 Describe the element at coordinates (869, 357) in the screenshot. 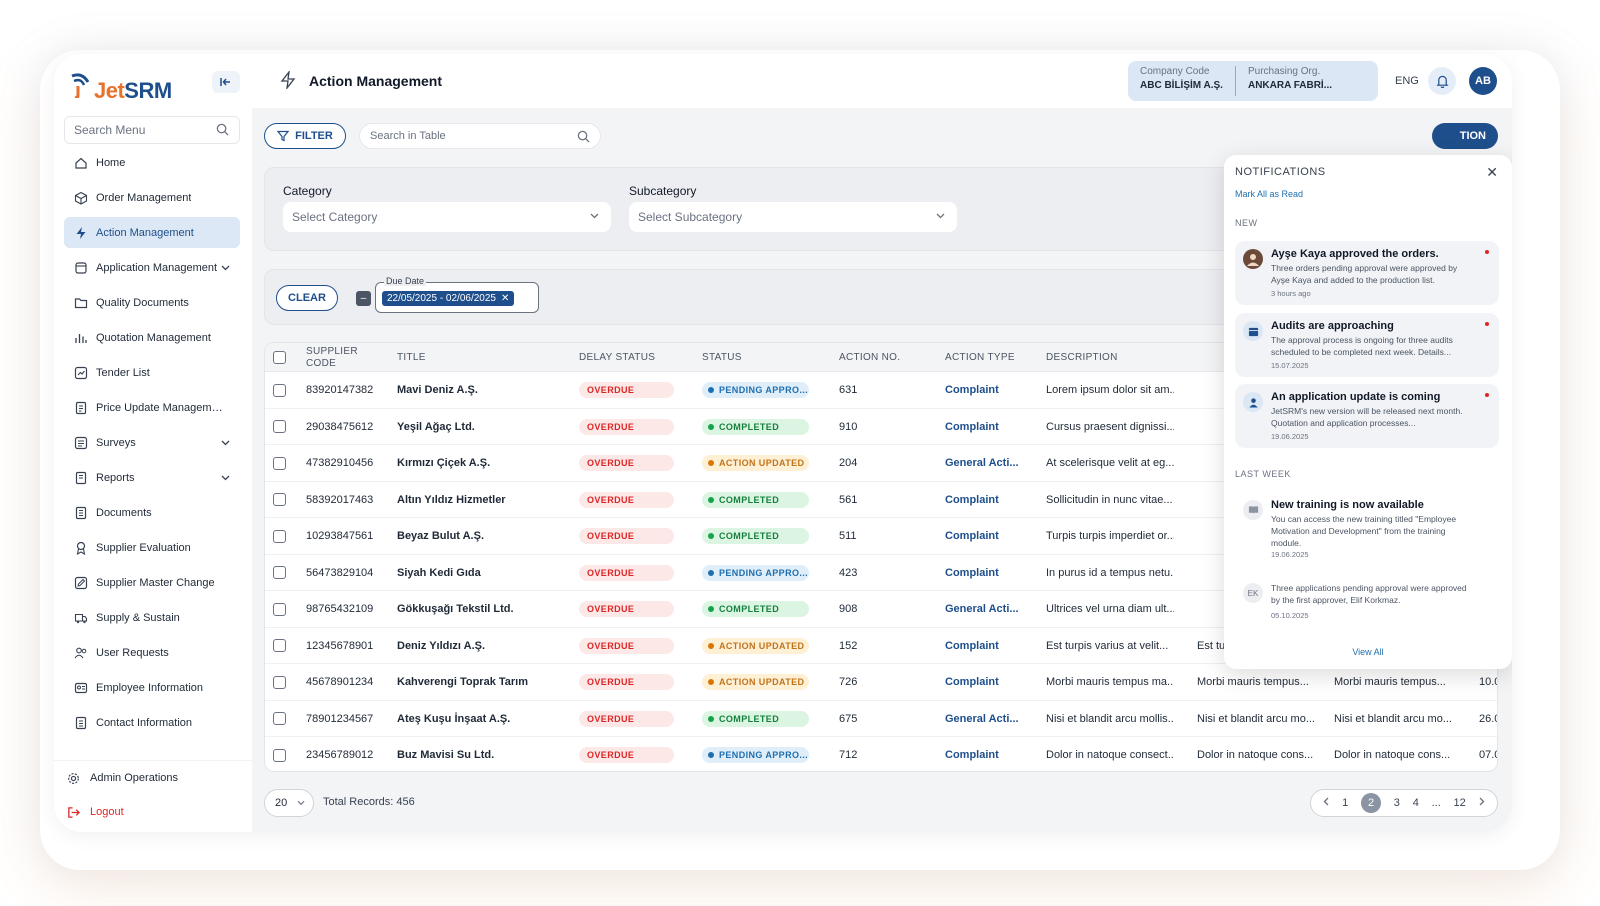

I see `header-action-no: ACTION NO.` at that location.